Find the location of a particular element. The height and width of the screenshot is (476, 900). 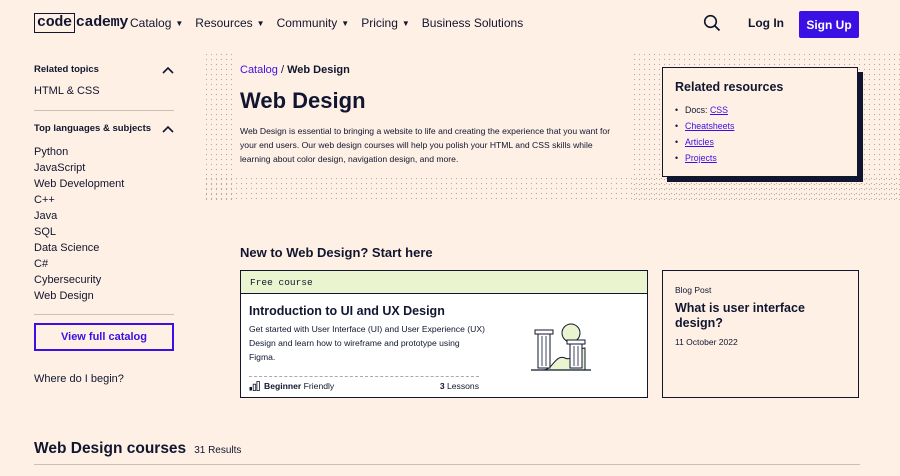

course-title: Introduction to UI and UX Design is located at coordinates (347, 311).